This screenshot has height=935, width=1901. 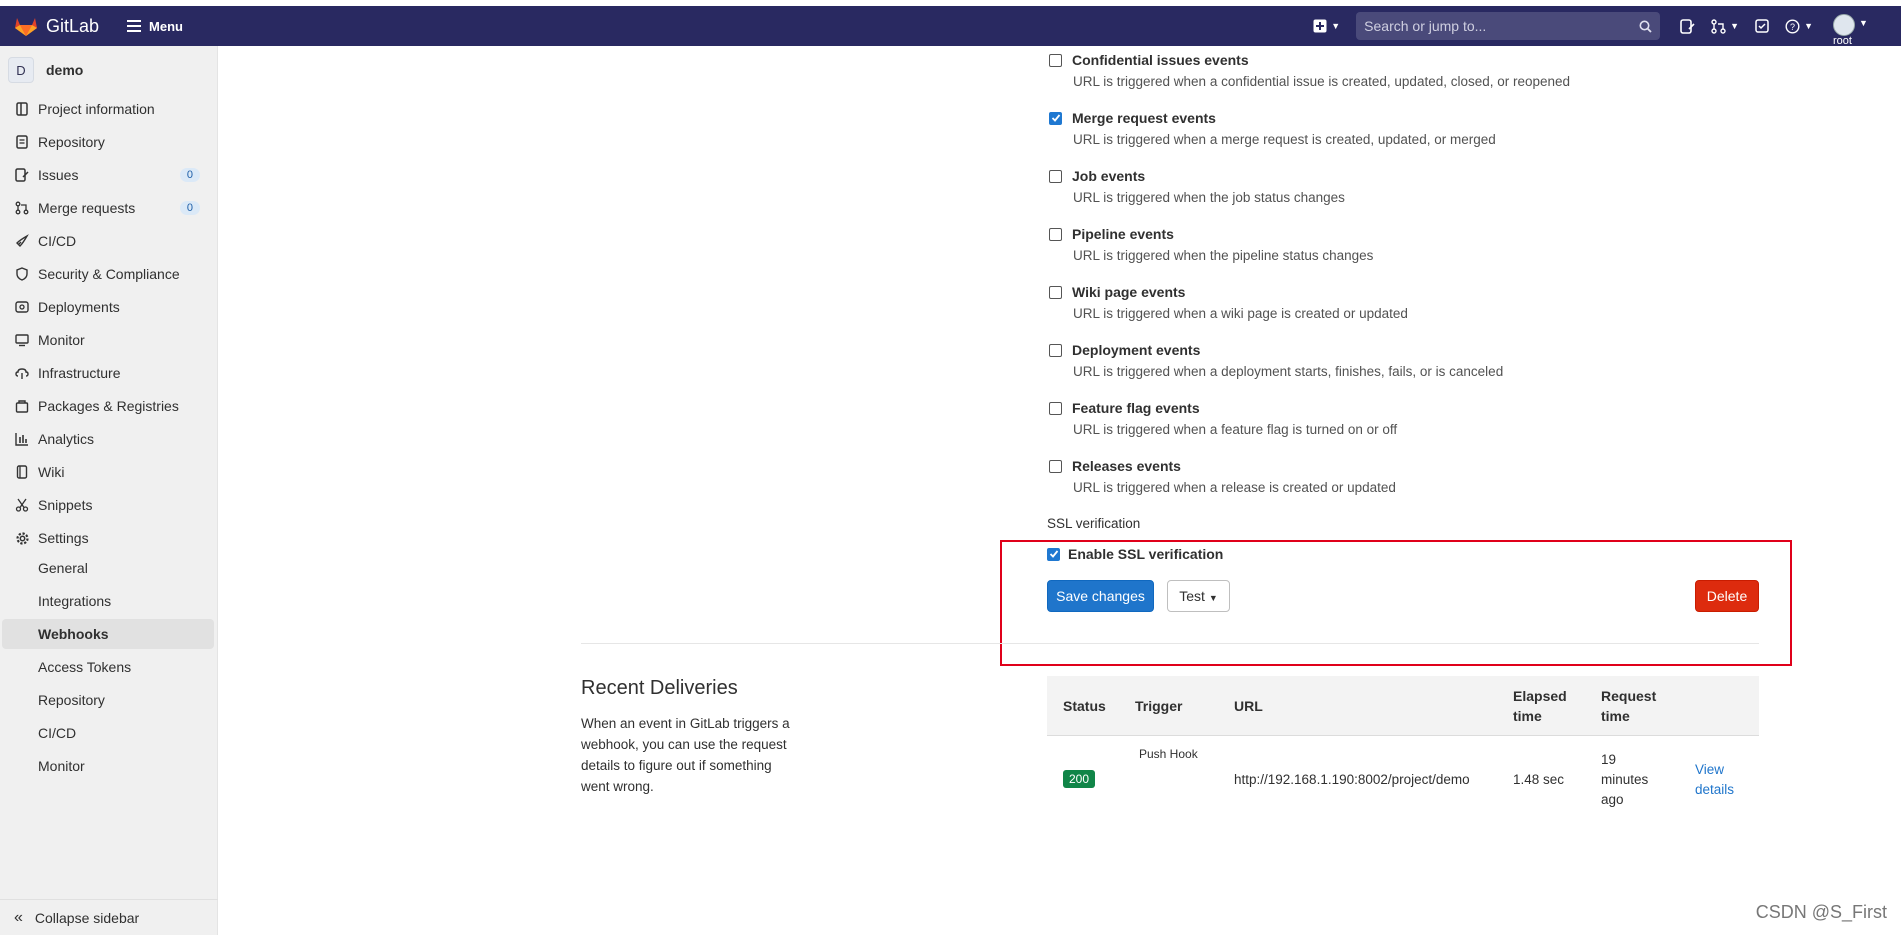 What do you see at coordinates (1109, 176) in the screenshot?
I see `event-title: Job events` at bounding box center [1109, 176].